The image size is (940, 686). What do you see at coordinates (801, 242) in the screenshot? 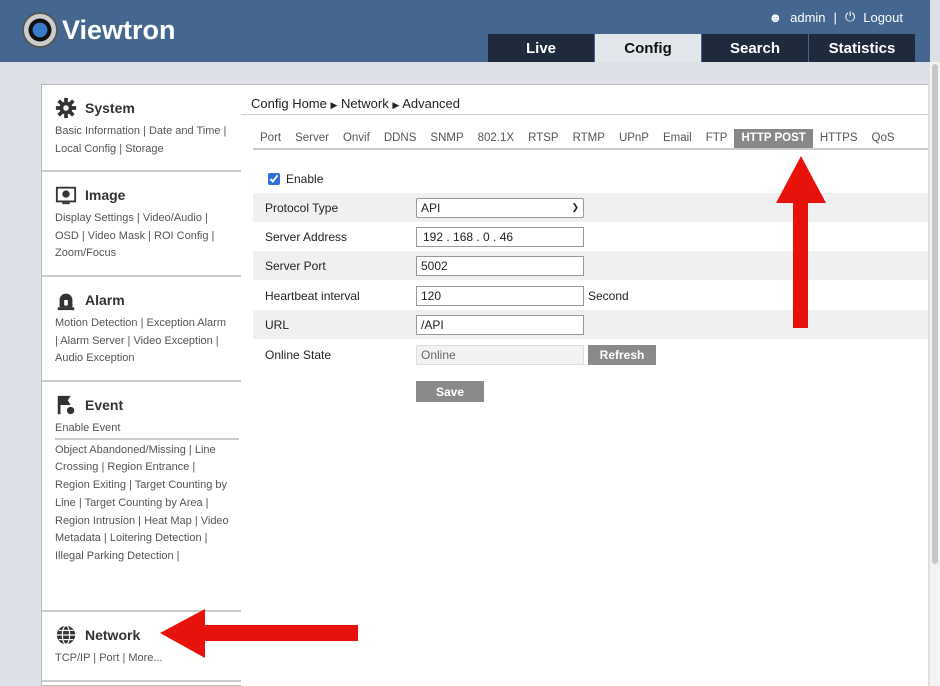
I see `red-arrow-up` at bounding box center [801, 242].